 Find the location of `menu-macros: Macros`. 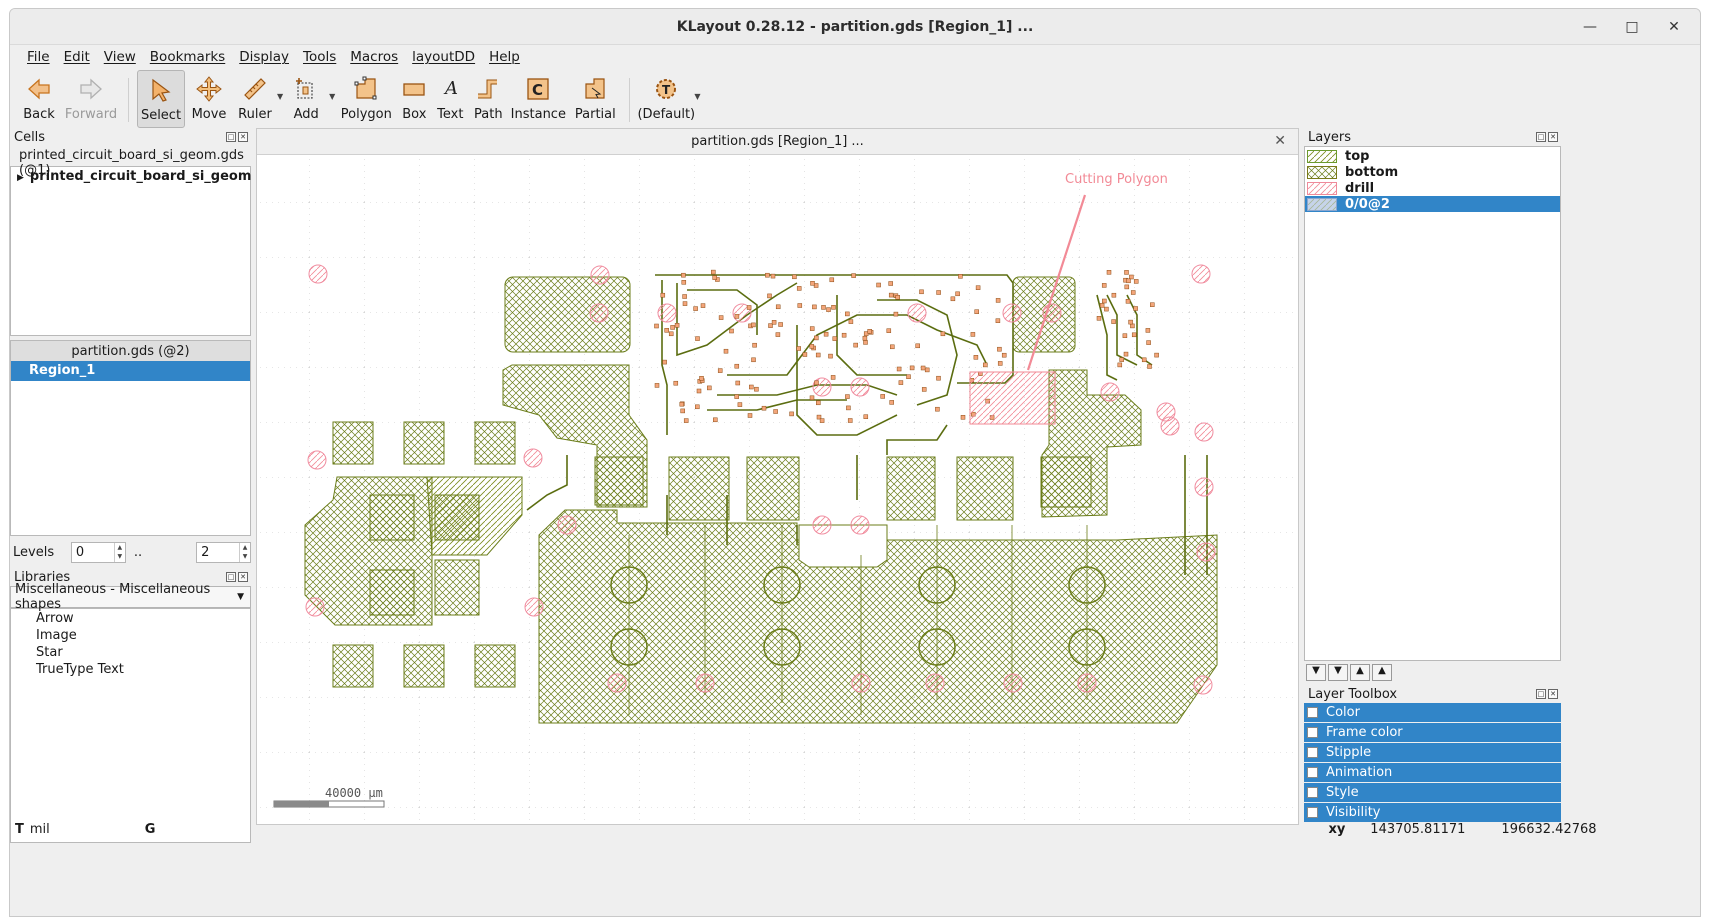

menu-macros: Macros is located at coordinates (374, 57).